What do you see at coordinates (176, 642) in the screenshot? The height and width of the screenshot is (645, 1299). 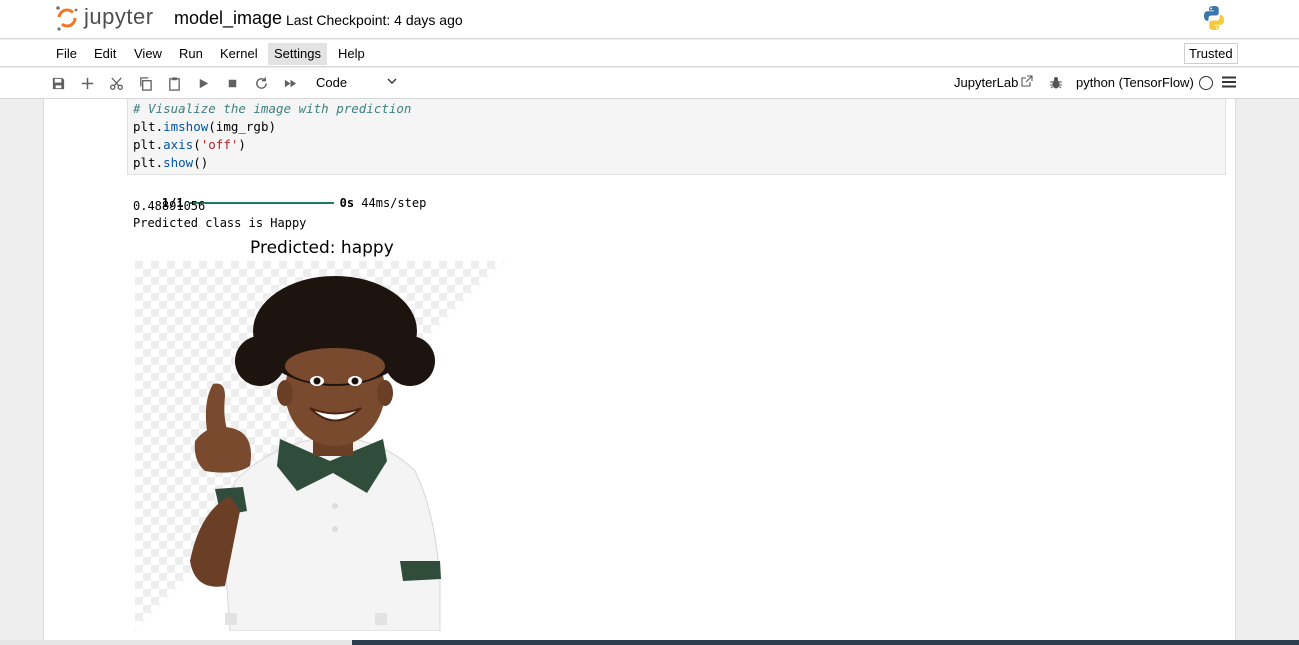 I see `horizontal-scrollbar-thumb` at bounding box center [176, 642].